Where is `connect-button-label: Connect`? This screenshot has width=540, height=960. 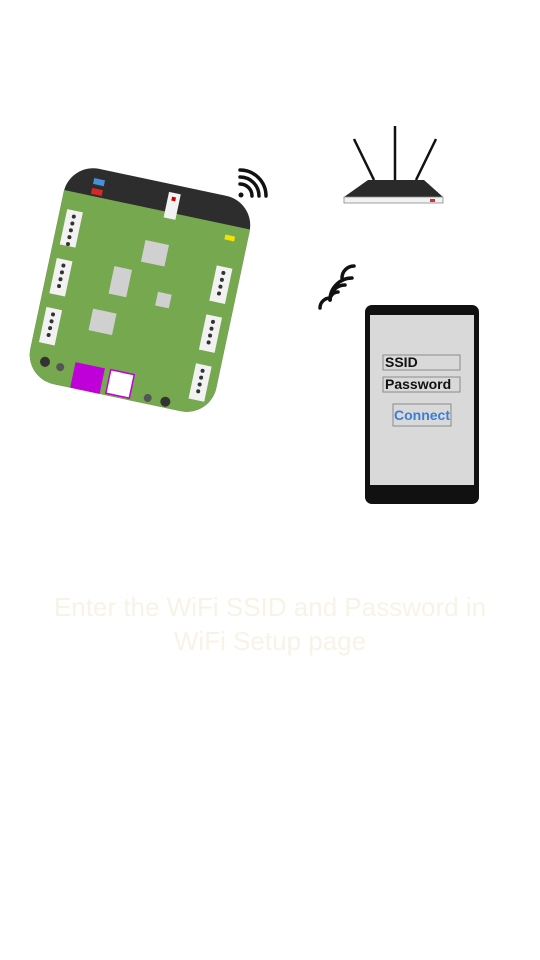
connect-button-label: Connect is located at coordinates (422, 415).